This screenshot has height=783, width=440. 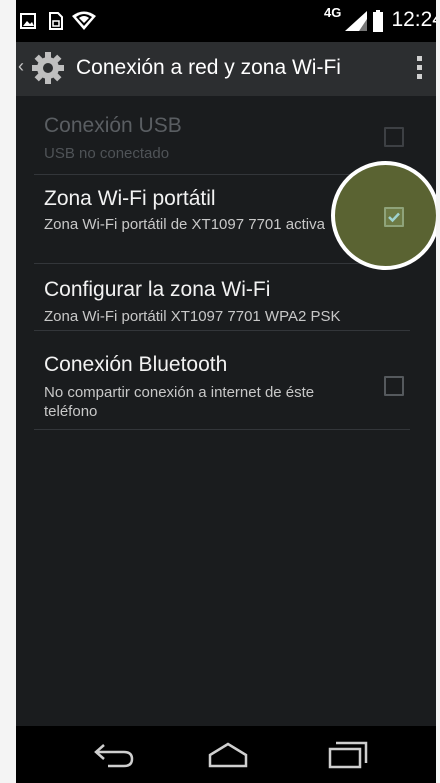 What do you see at coordinates (333, 12) in the screenshot?
I see `network-type-label: 4G` at bounding box center [333, 12].